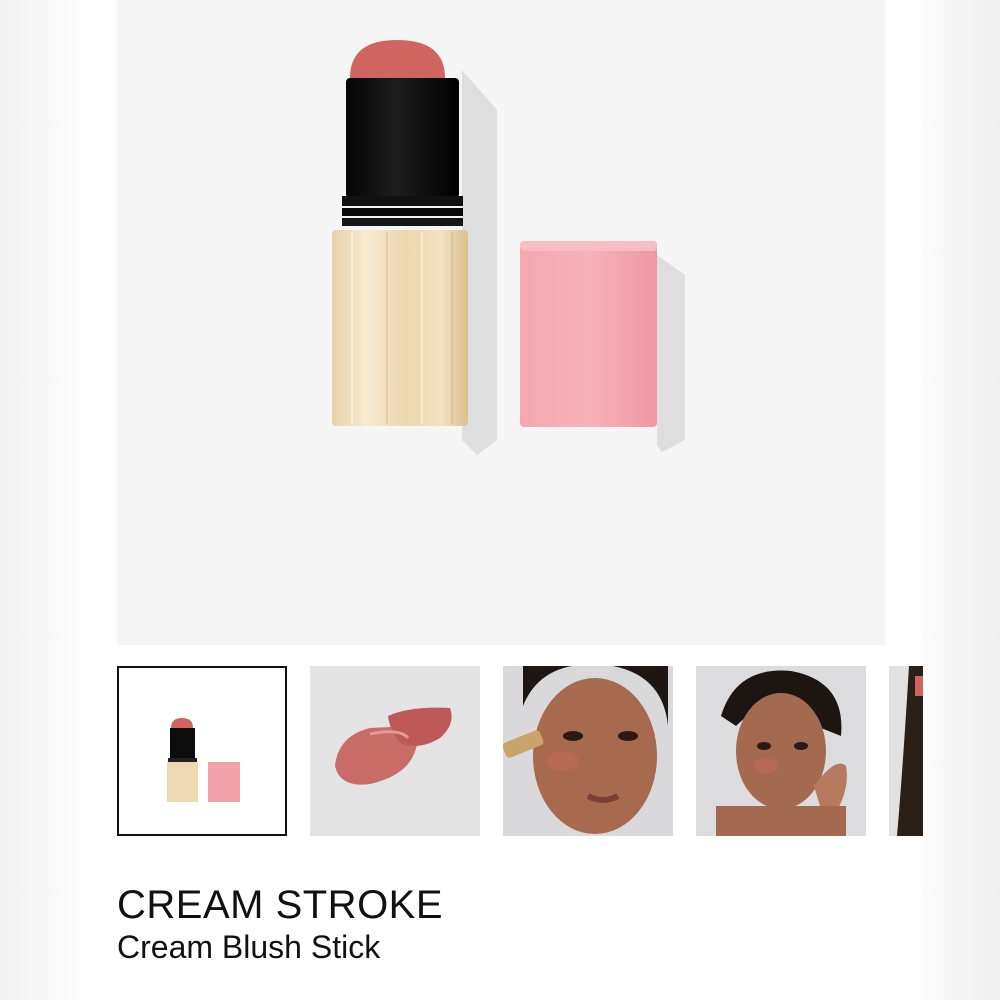 The height and width of the screenshot is (1000, 1000). I want to click on model-applying-blush-icon, so click(588, 751).